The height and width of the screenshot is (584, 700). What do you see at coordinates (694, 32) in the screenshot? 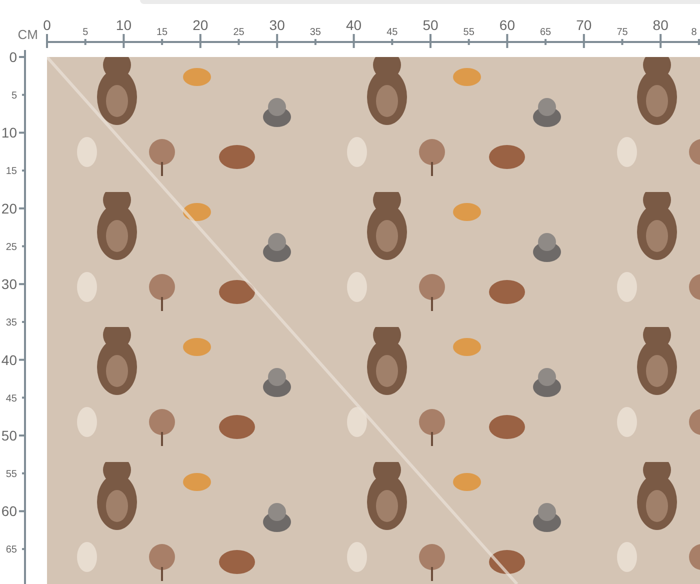
I see `ruler-label: 8` at bounding box center [694, 32].